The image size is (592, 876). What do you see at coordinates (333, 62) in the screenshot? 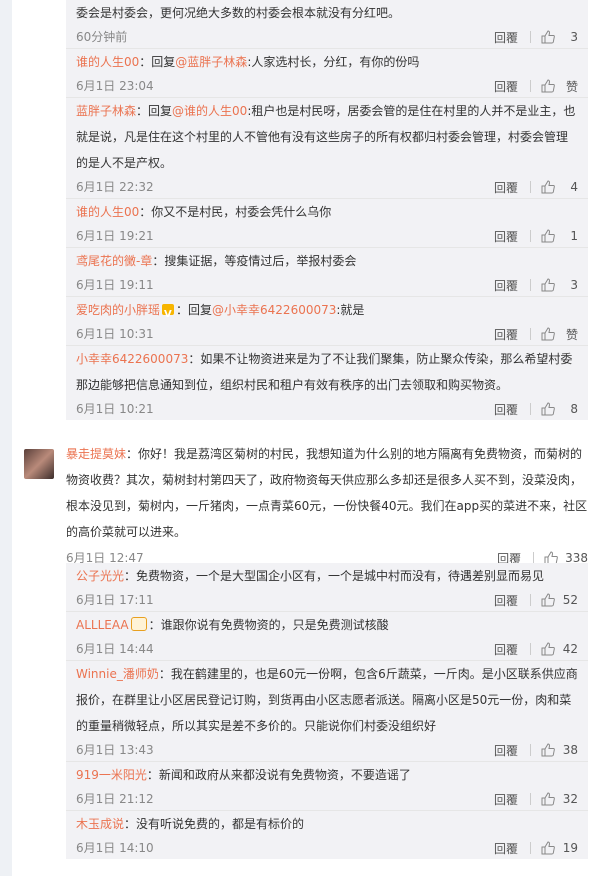
I see `reply-content: :人家选村长，分红，有你的份吗` at bounding box center [333, 62].